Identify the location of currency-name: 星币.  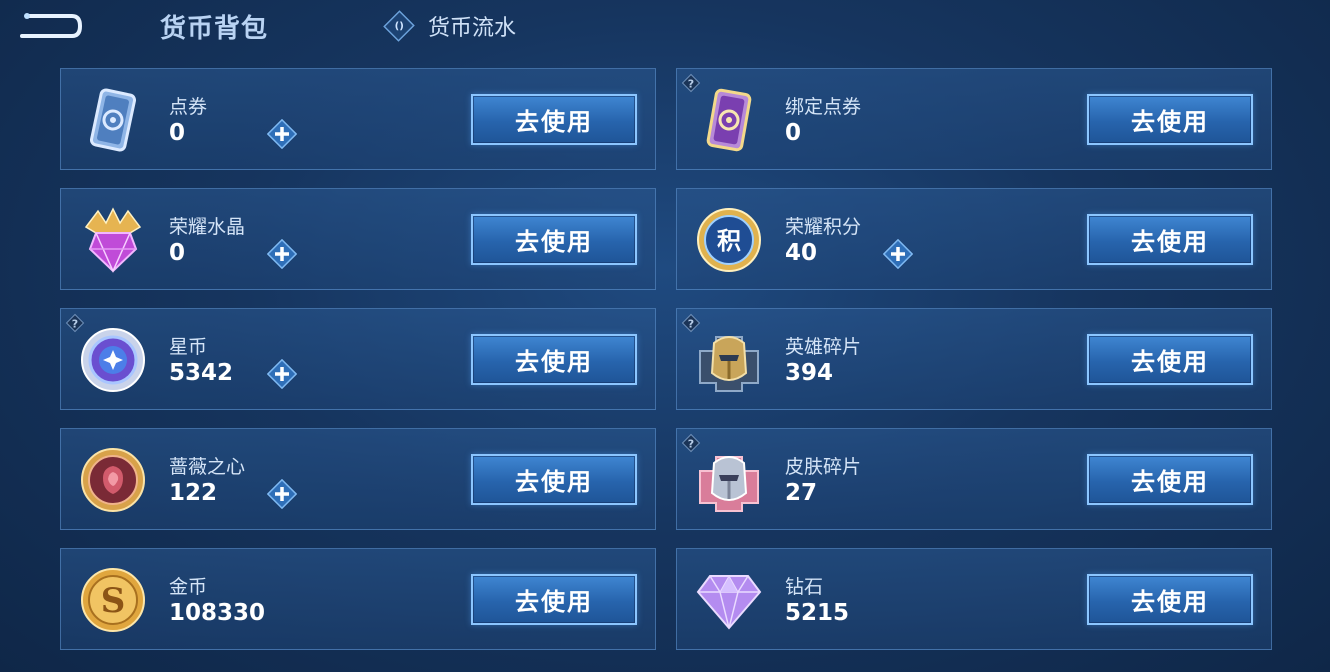
(188, 347).